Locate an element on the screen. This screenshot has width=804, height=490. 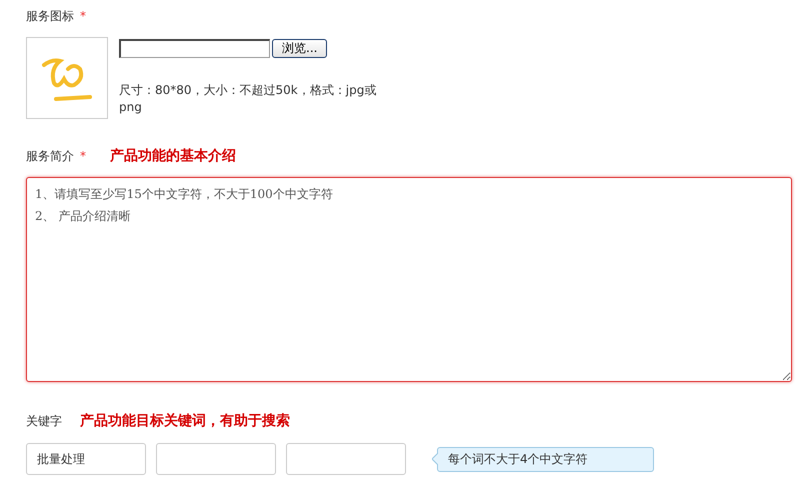
field-note: 产品功能目标关键词，有助于搜索 is located at coordinates (185, 421).